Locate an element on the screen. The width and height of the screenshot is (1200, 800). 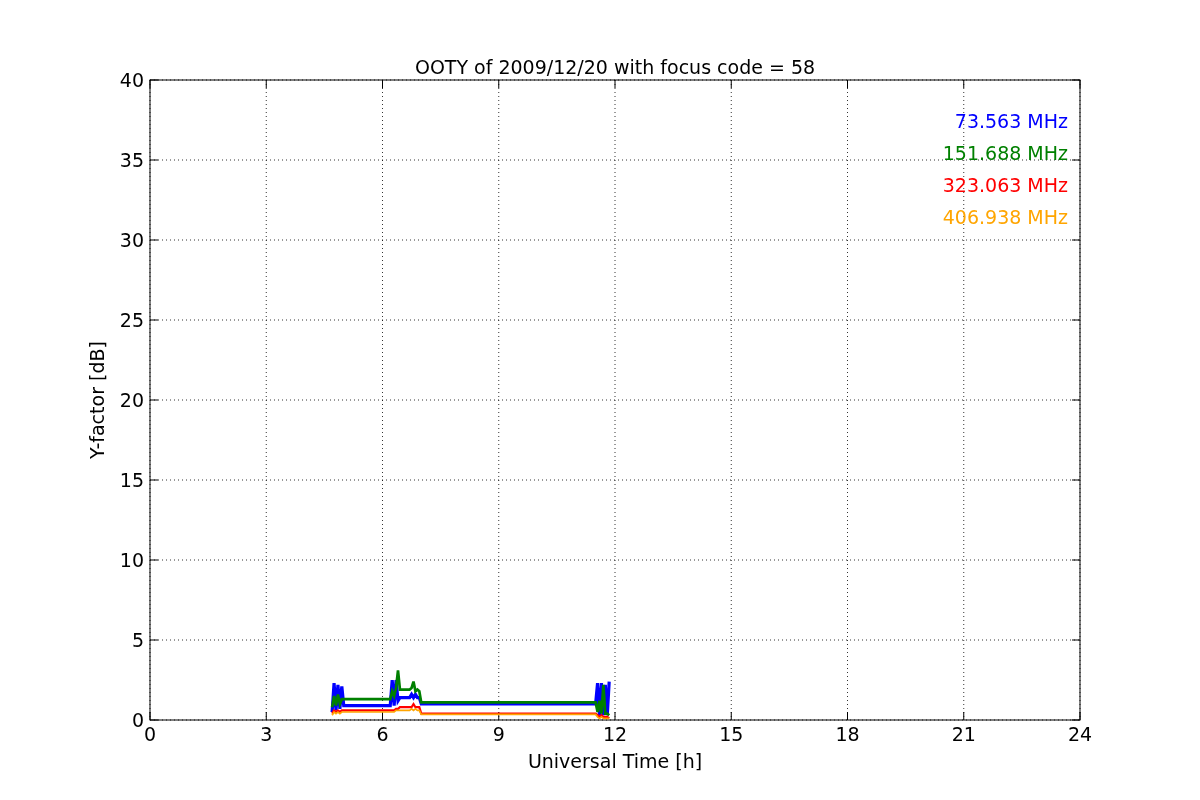
x-tick-label: 15 is located at coordinates (731, 734).